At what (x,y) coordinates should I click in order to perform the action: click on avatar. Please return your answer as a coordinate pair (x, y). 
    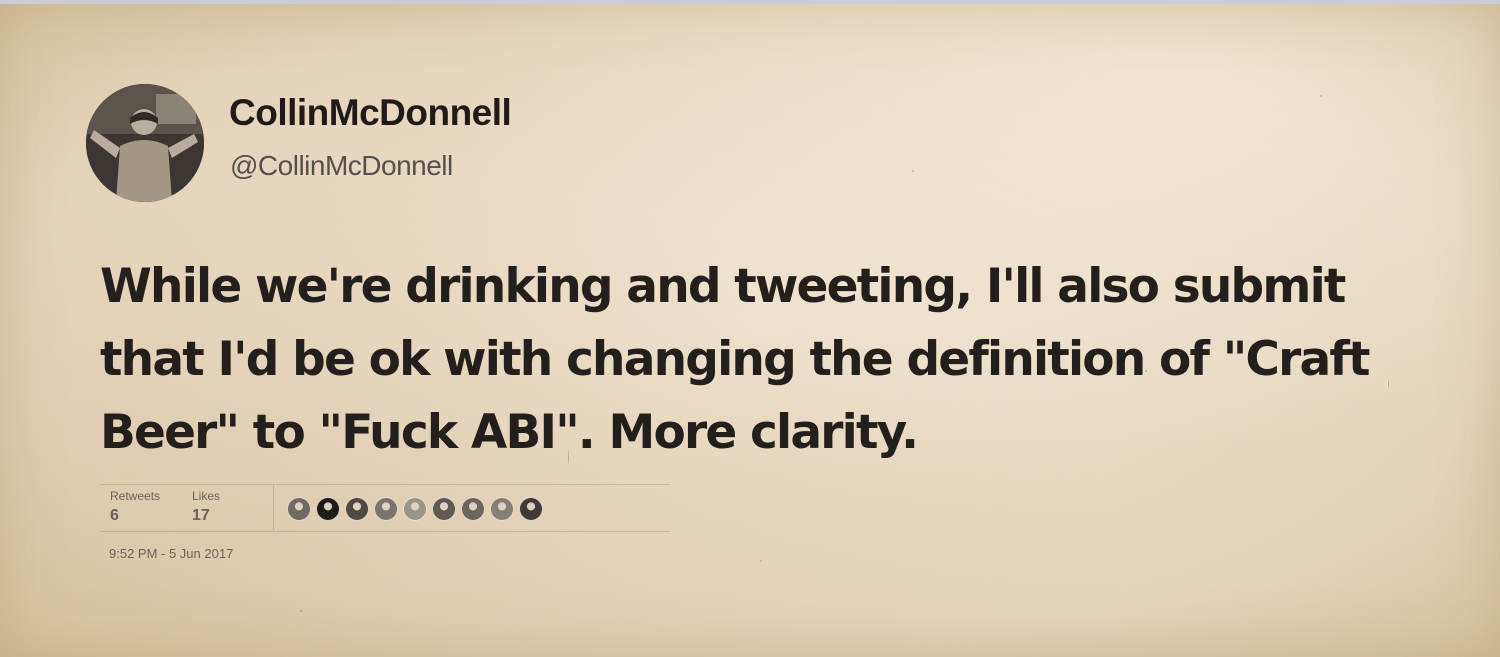
    Looking at the image, I should click on (145, 143).